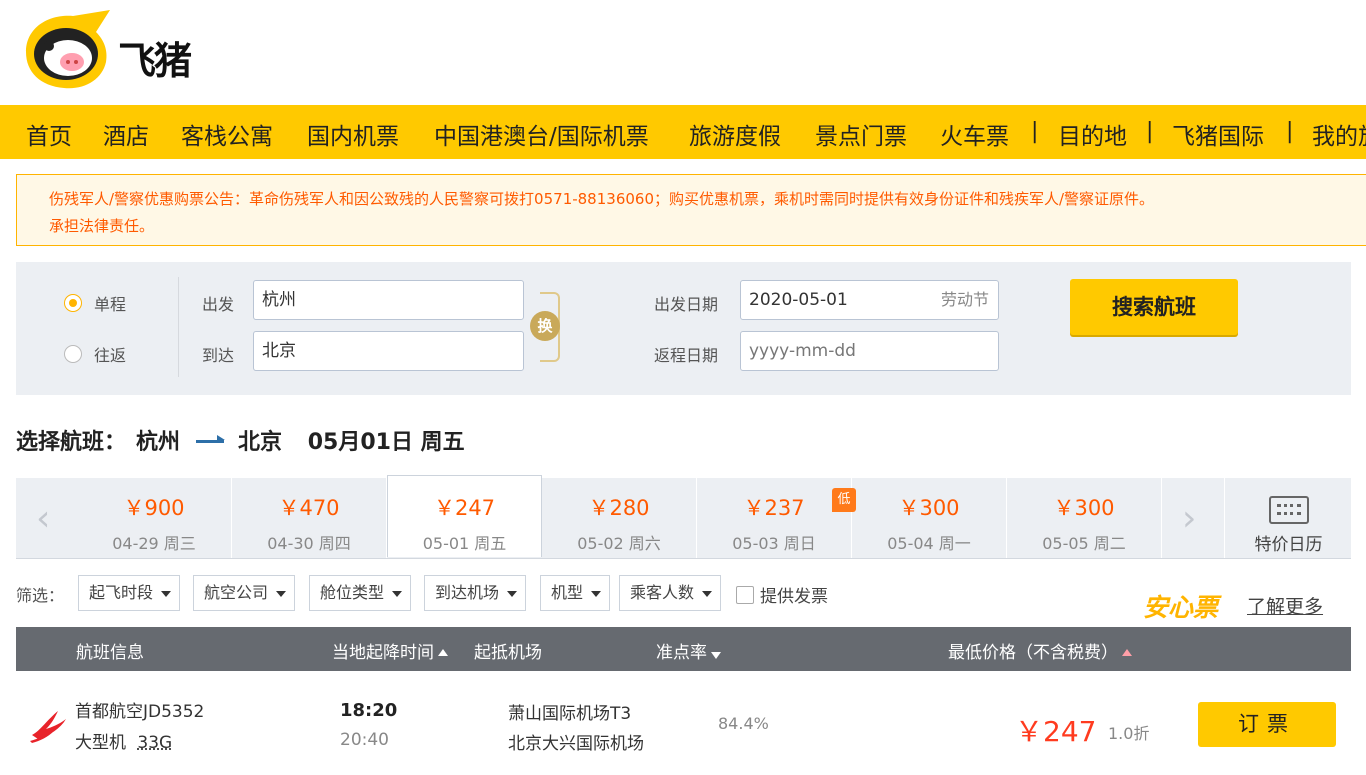 Image resolution: width=1366 pixels, height=775 pixels. What do you see at coordinates (43, 518) in the screenshot?
I see `chevron-left-icon: ‹` at bounding box center [43, 518].